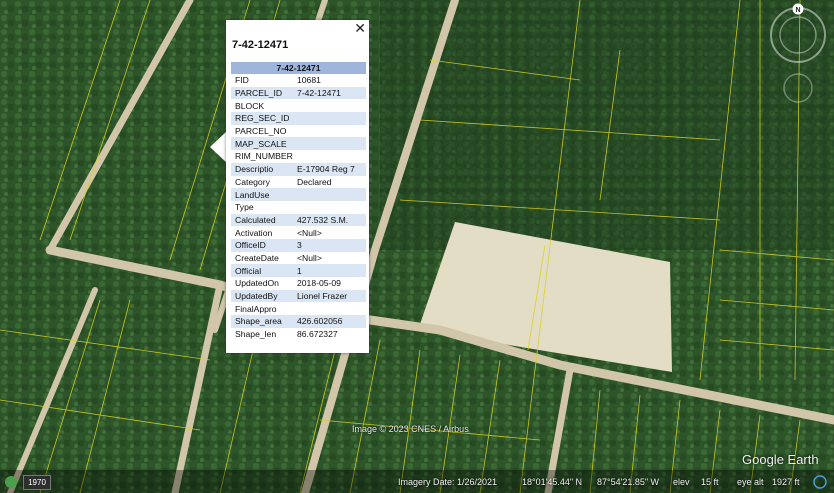  I want to click on latitude-readout: 18°01'45.44" N, so click(552, 482).